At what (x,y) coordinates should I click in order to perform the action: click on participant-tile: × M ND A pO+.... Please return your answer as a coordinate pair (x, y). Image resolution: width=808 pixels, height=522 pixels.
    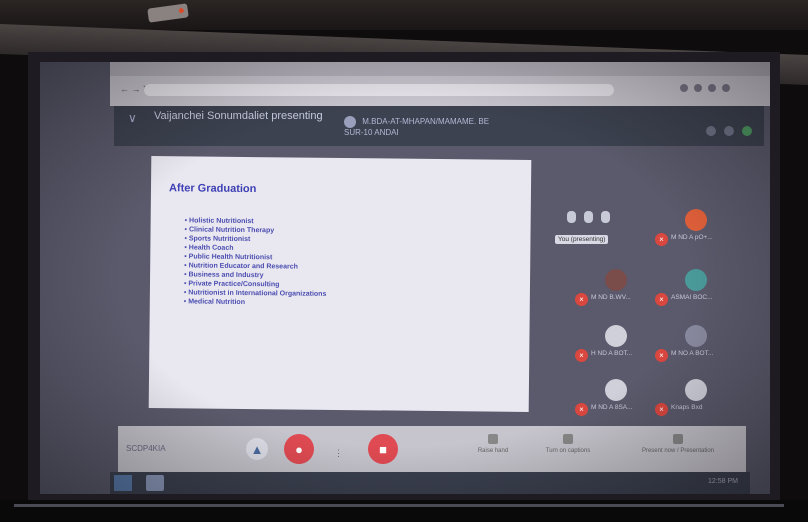
    Looking at the image, I should click on (698, 231).